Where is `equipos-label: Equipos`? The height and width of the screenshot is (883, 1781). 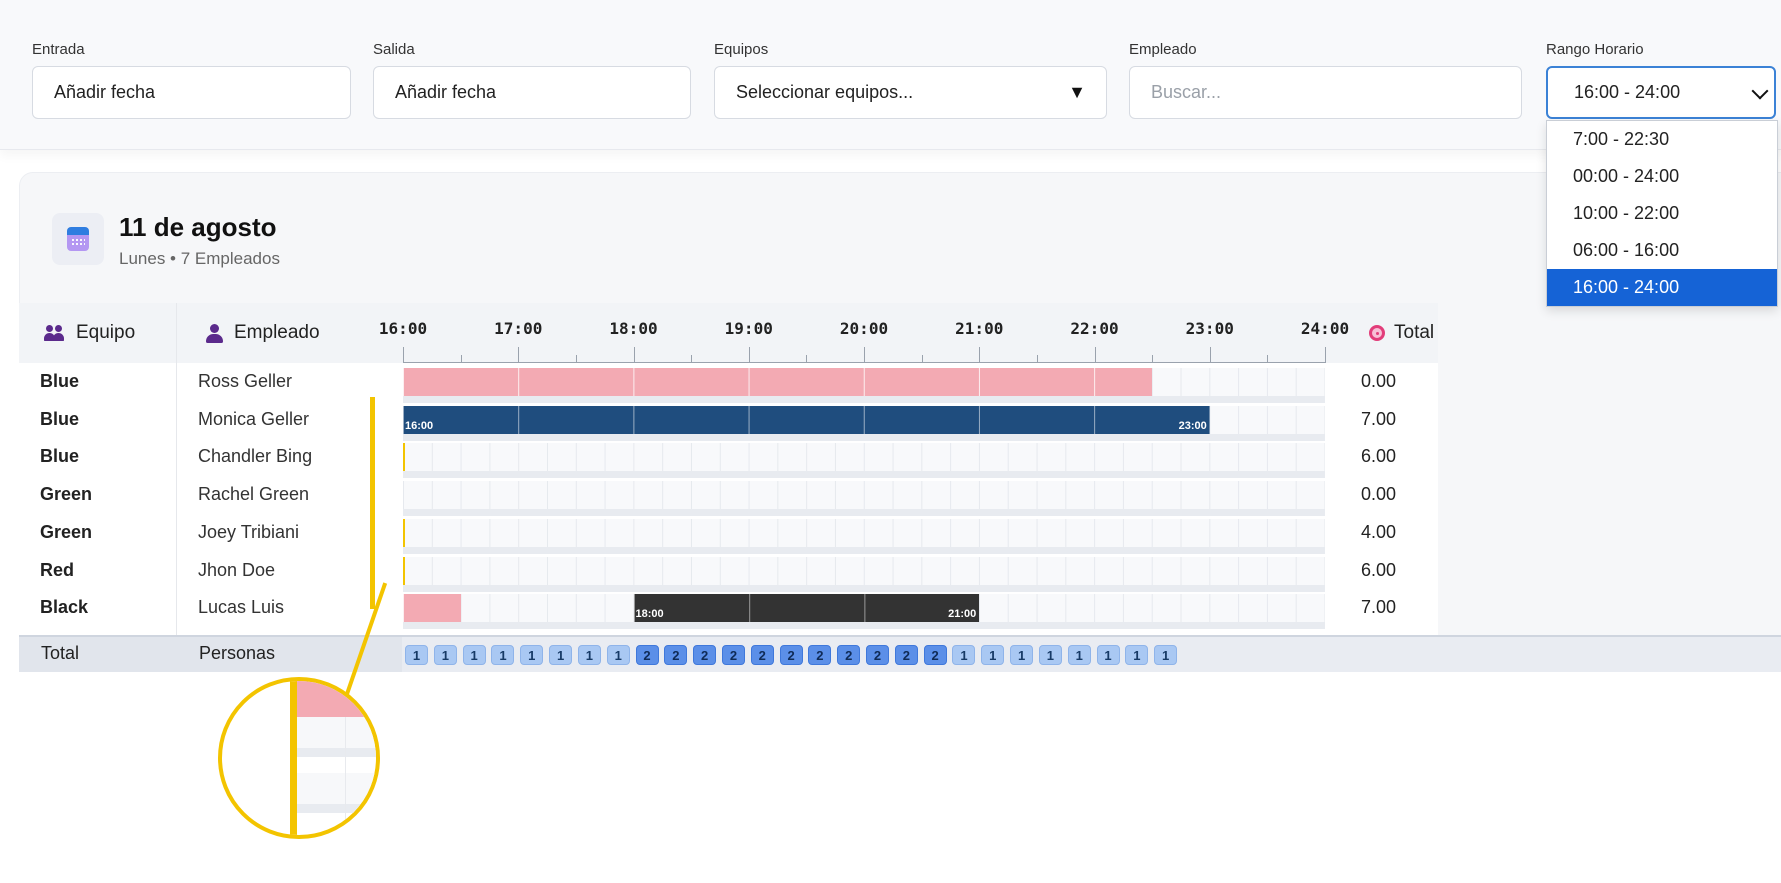
equipos-label: Equipos is located at coordinates (741, 49).